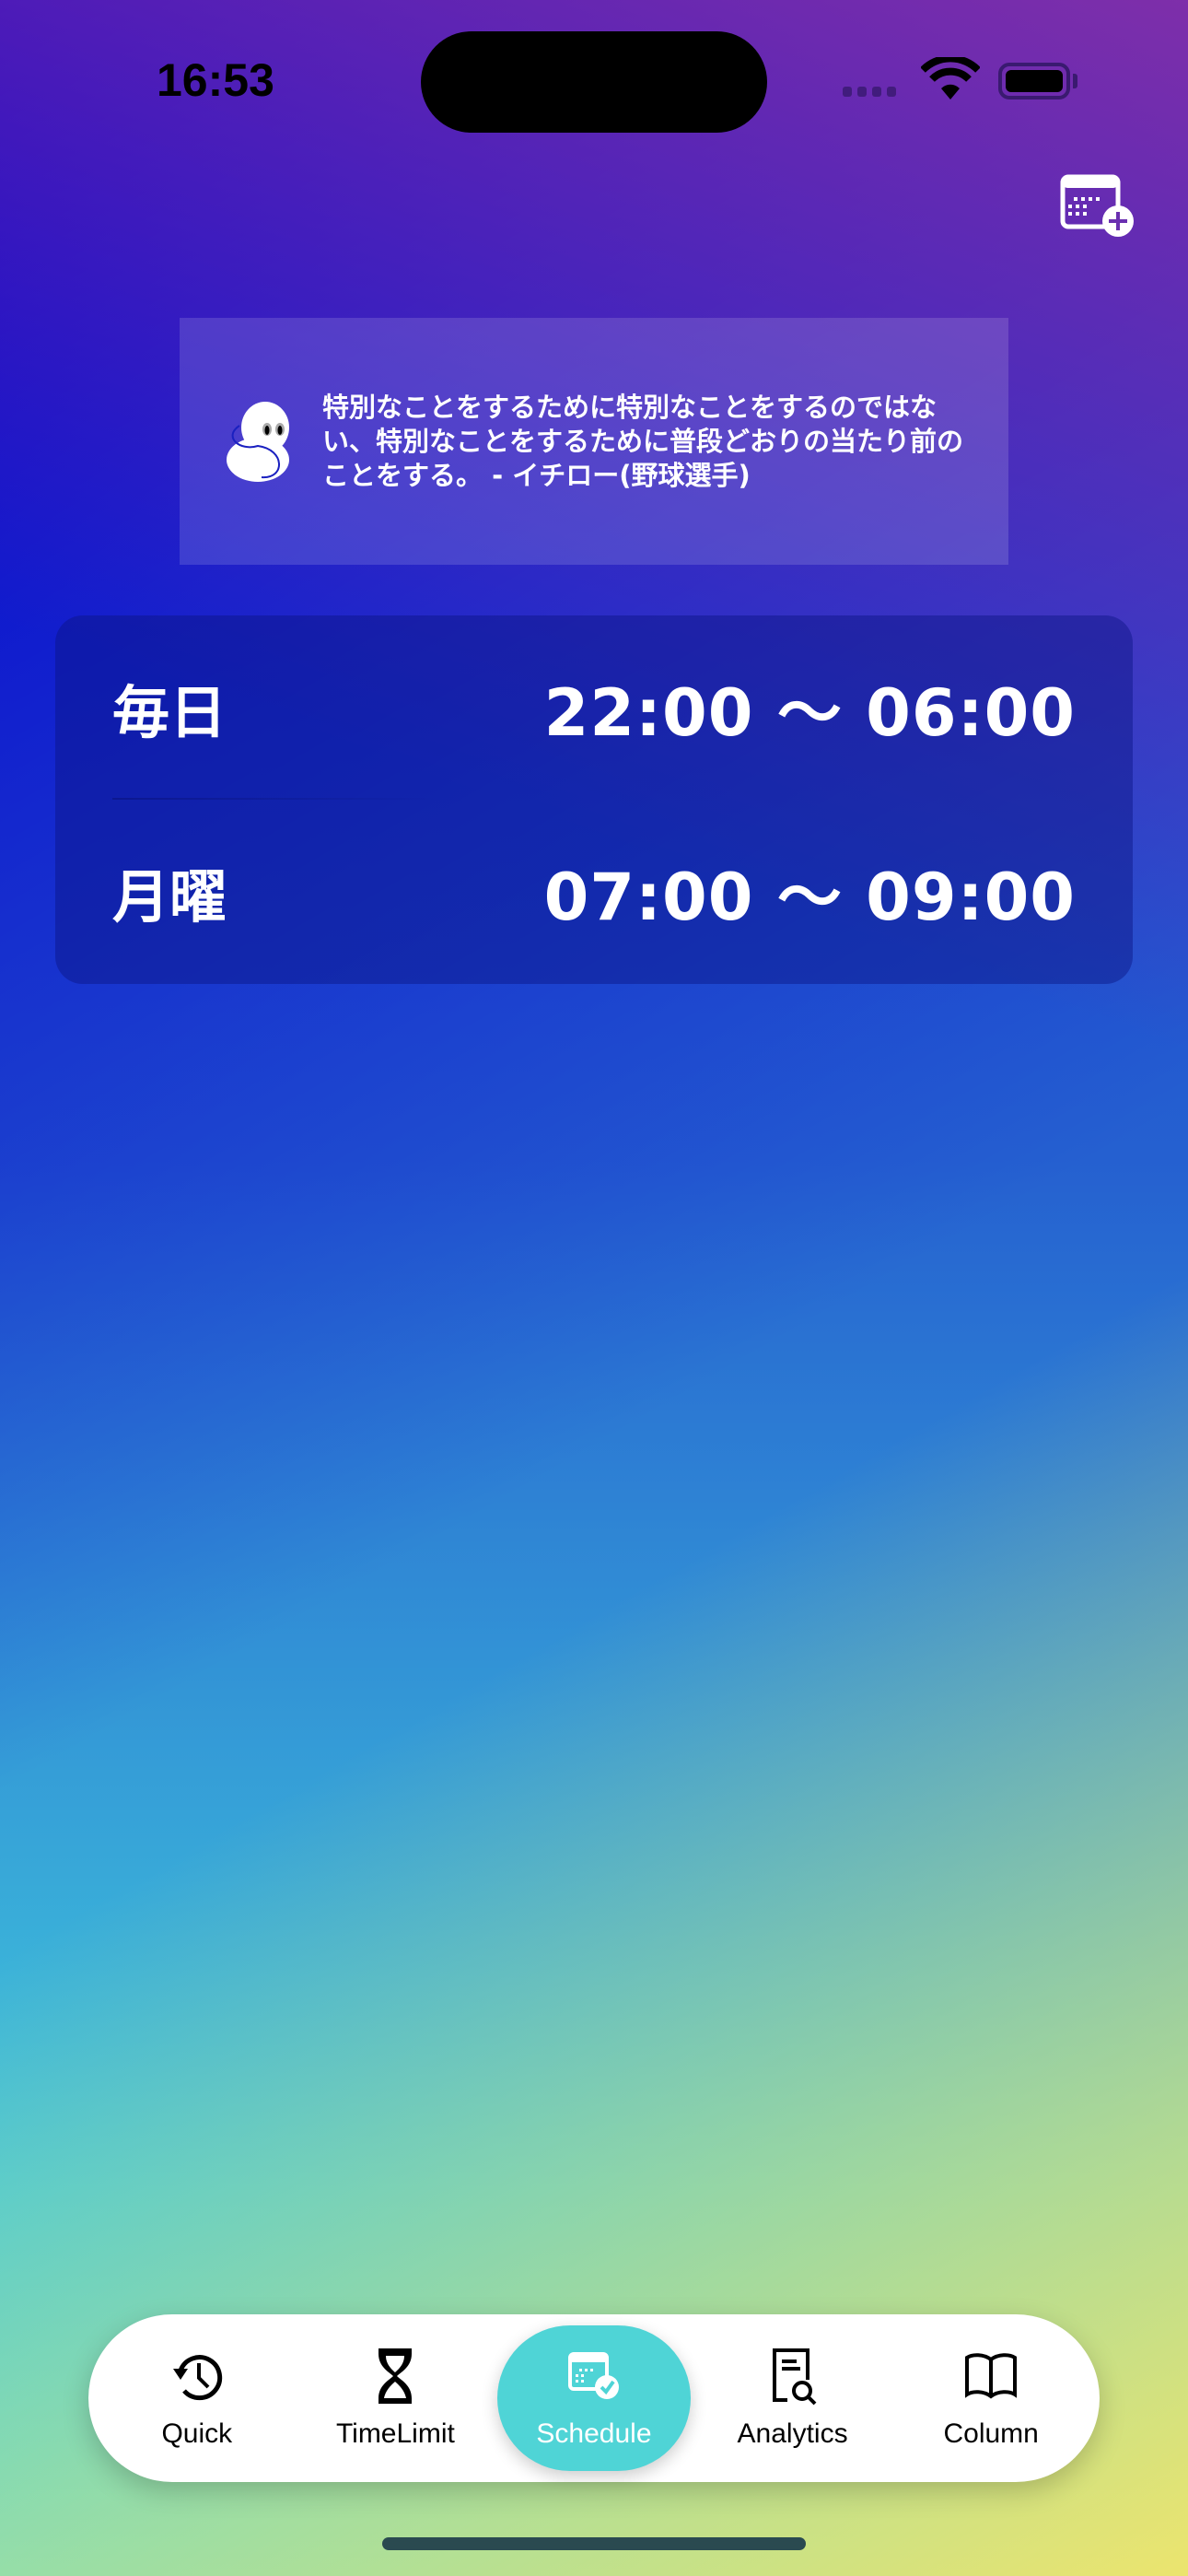  Describe the element at coordinates (215, 80) in the screenshot. I see `status-time: 16:53` at that location.